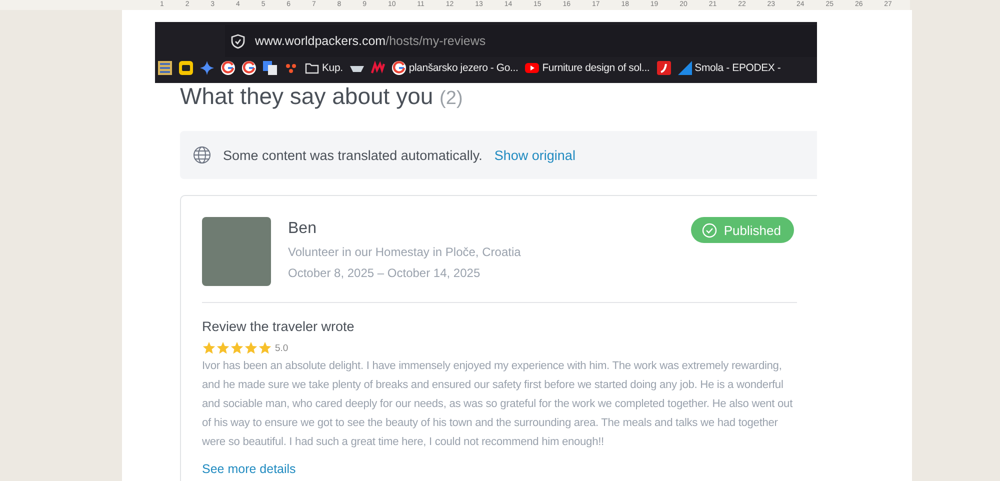 Image resolution: width=1000 pixels, height=481 pixels. I want to click on play-icon, so click(532, 68).